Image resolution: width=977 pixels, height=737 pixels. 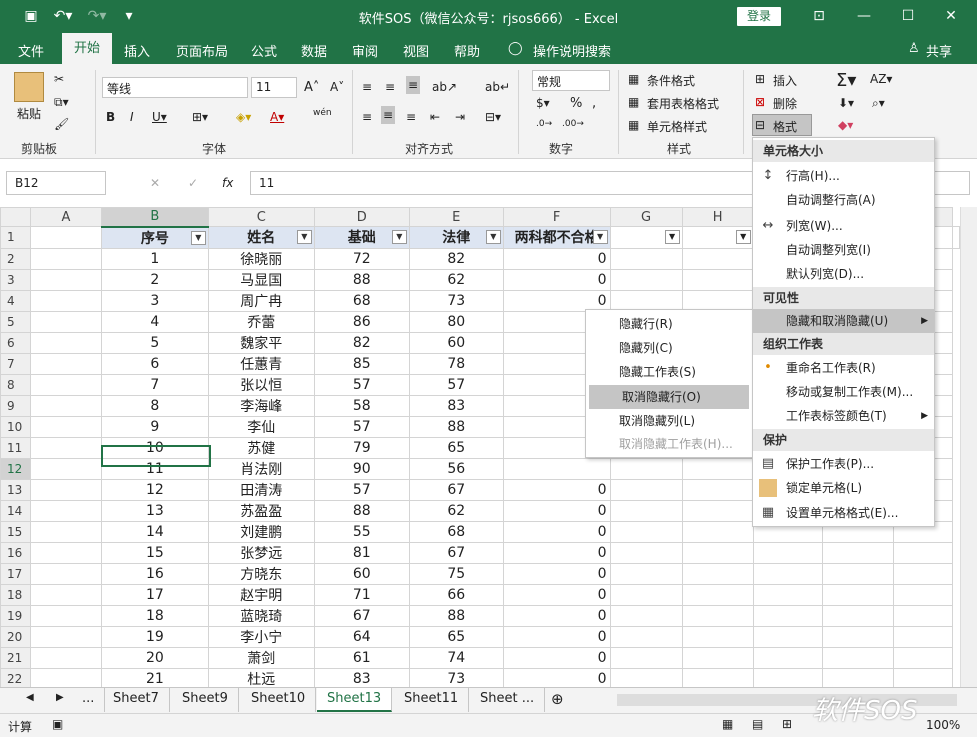 What do you see at coordinates (361, 636) in the screenshot?
I see `cell-basic-score: 64` at bounding box center [361, 636].